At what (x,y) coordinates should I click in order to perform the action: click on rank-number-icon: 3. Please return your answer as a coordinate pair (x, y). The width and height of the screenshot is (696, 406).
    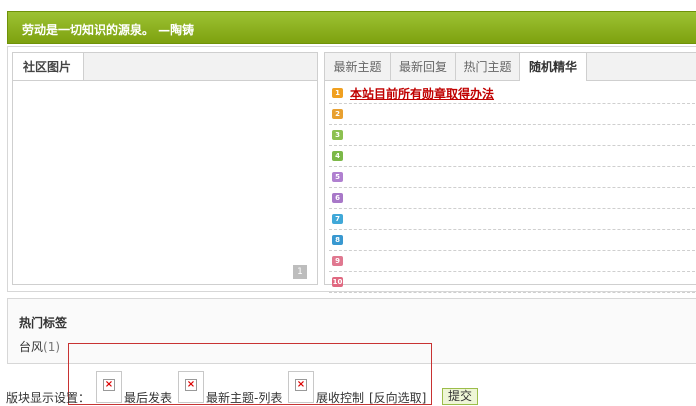
    Looking at the image, I should click on (337, 135).